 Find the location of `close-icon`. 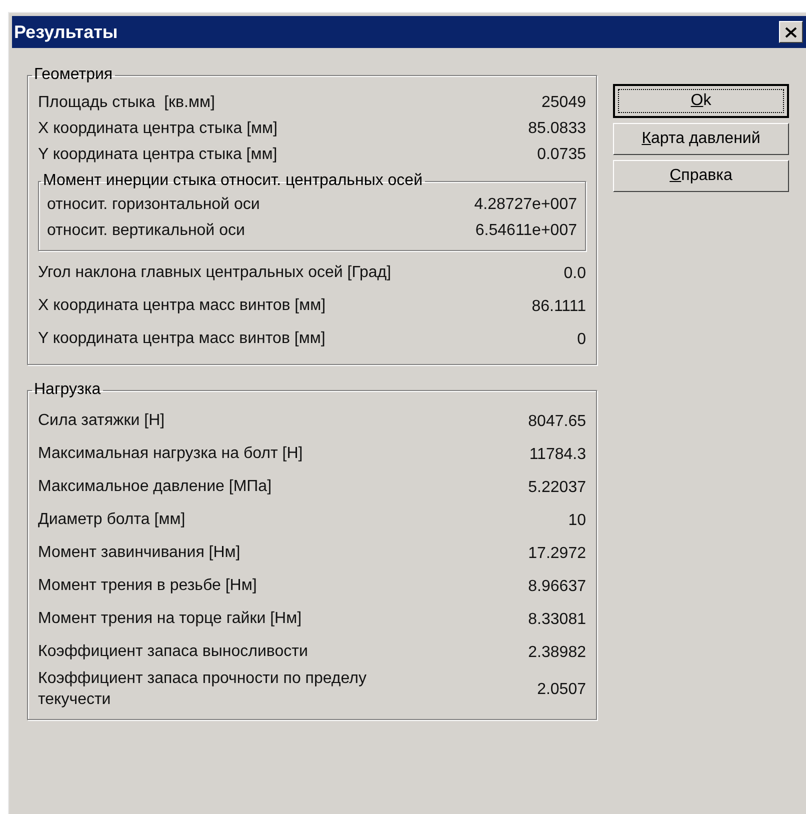

close-icon is located at coordinates (791, 32).